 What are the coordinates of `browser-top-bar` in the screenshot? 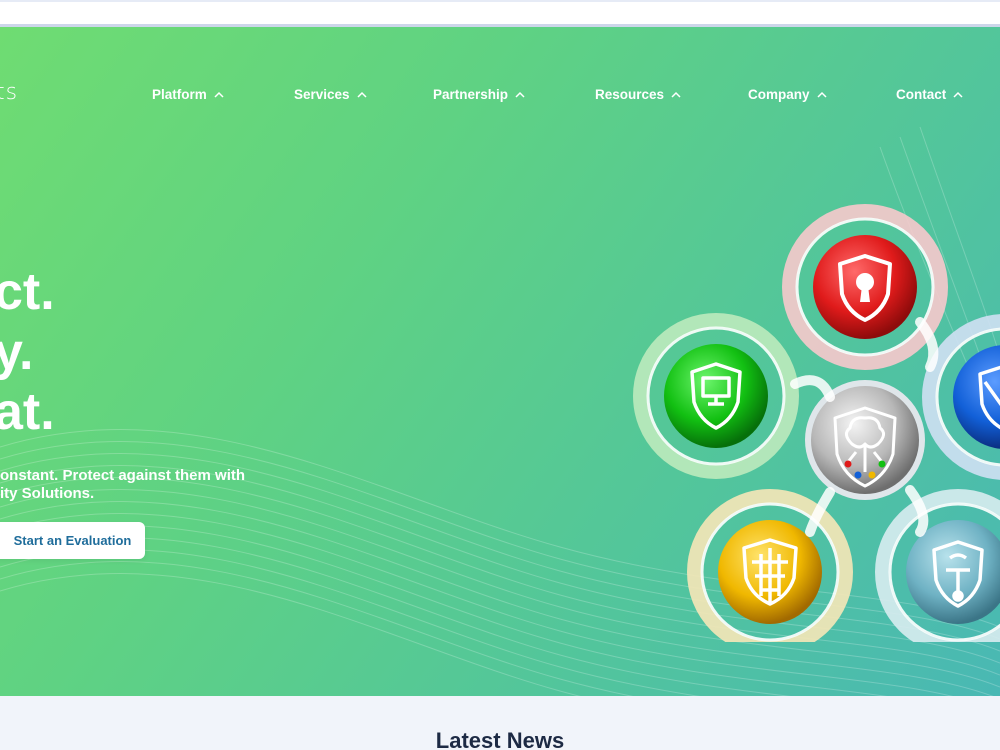 It's located at (500, 13).